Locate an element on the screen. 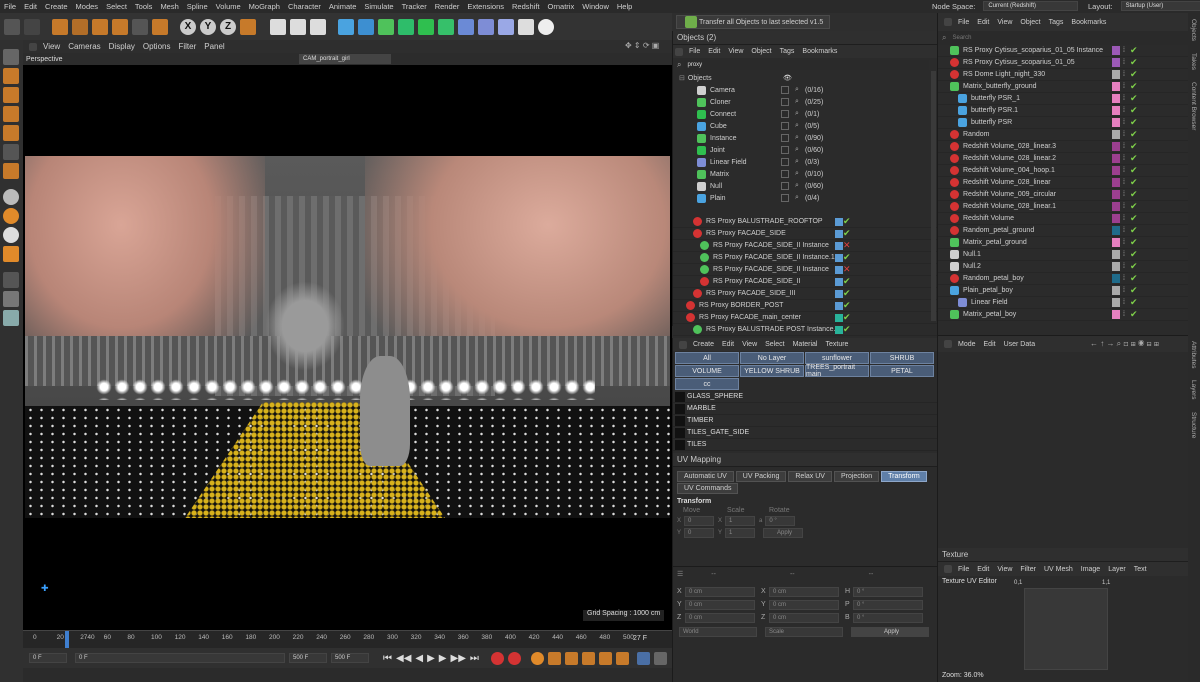  layer-button: sunflower is located at coordinates (837, 358).